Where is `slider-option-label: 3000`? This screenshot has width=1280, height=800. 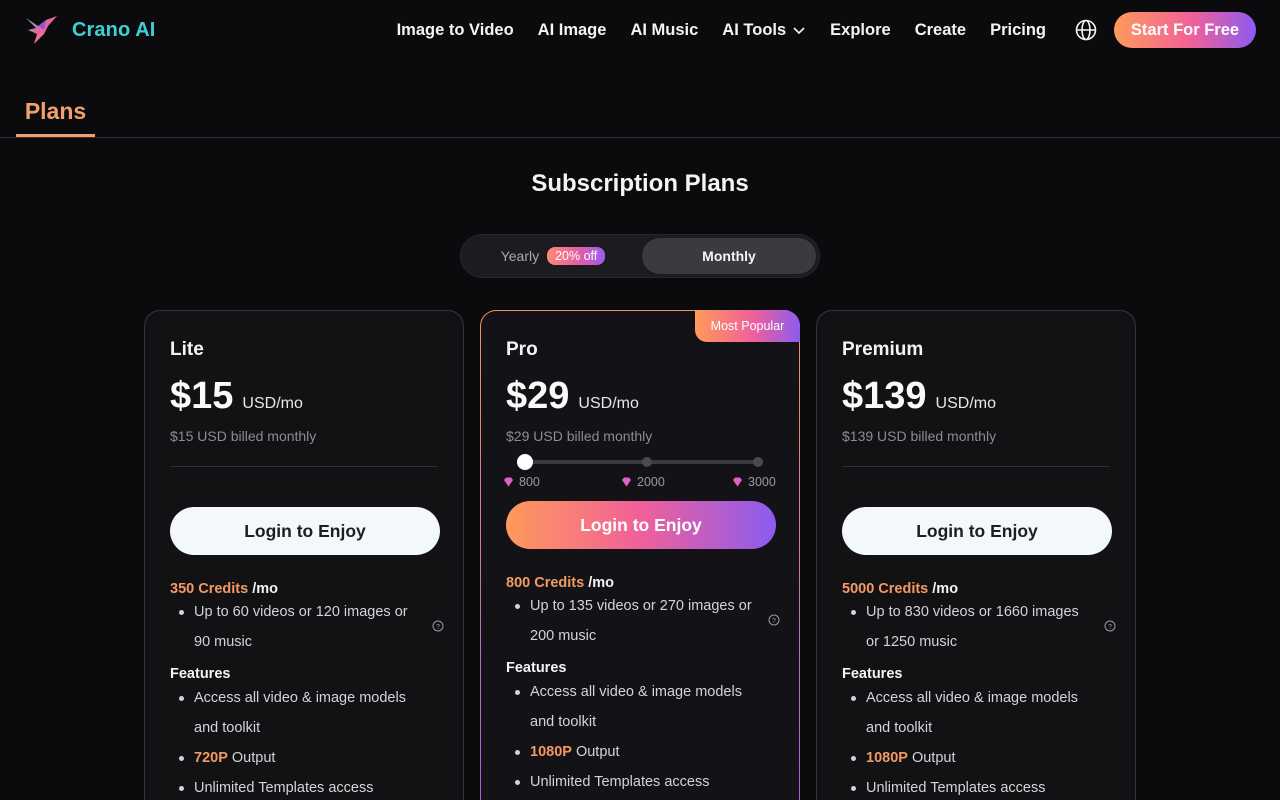
slider-option-label: 3000 is located at coordinates (762, 482).